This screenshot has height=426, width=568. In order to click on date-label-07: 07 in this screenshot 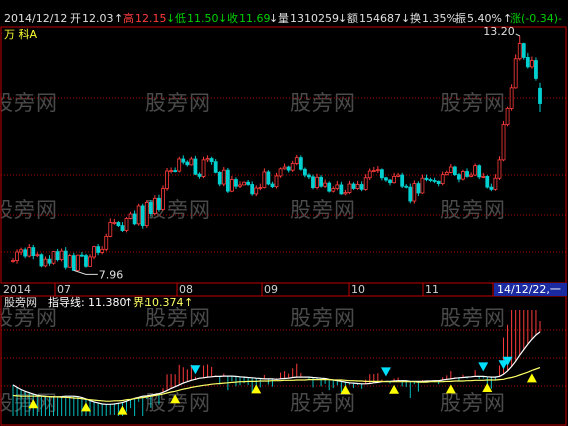, I will do `click(64, 289)`.